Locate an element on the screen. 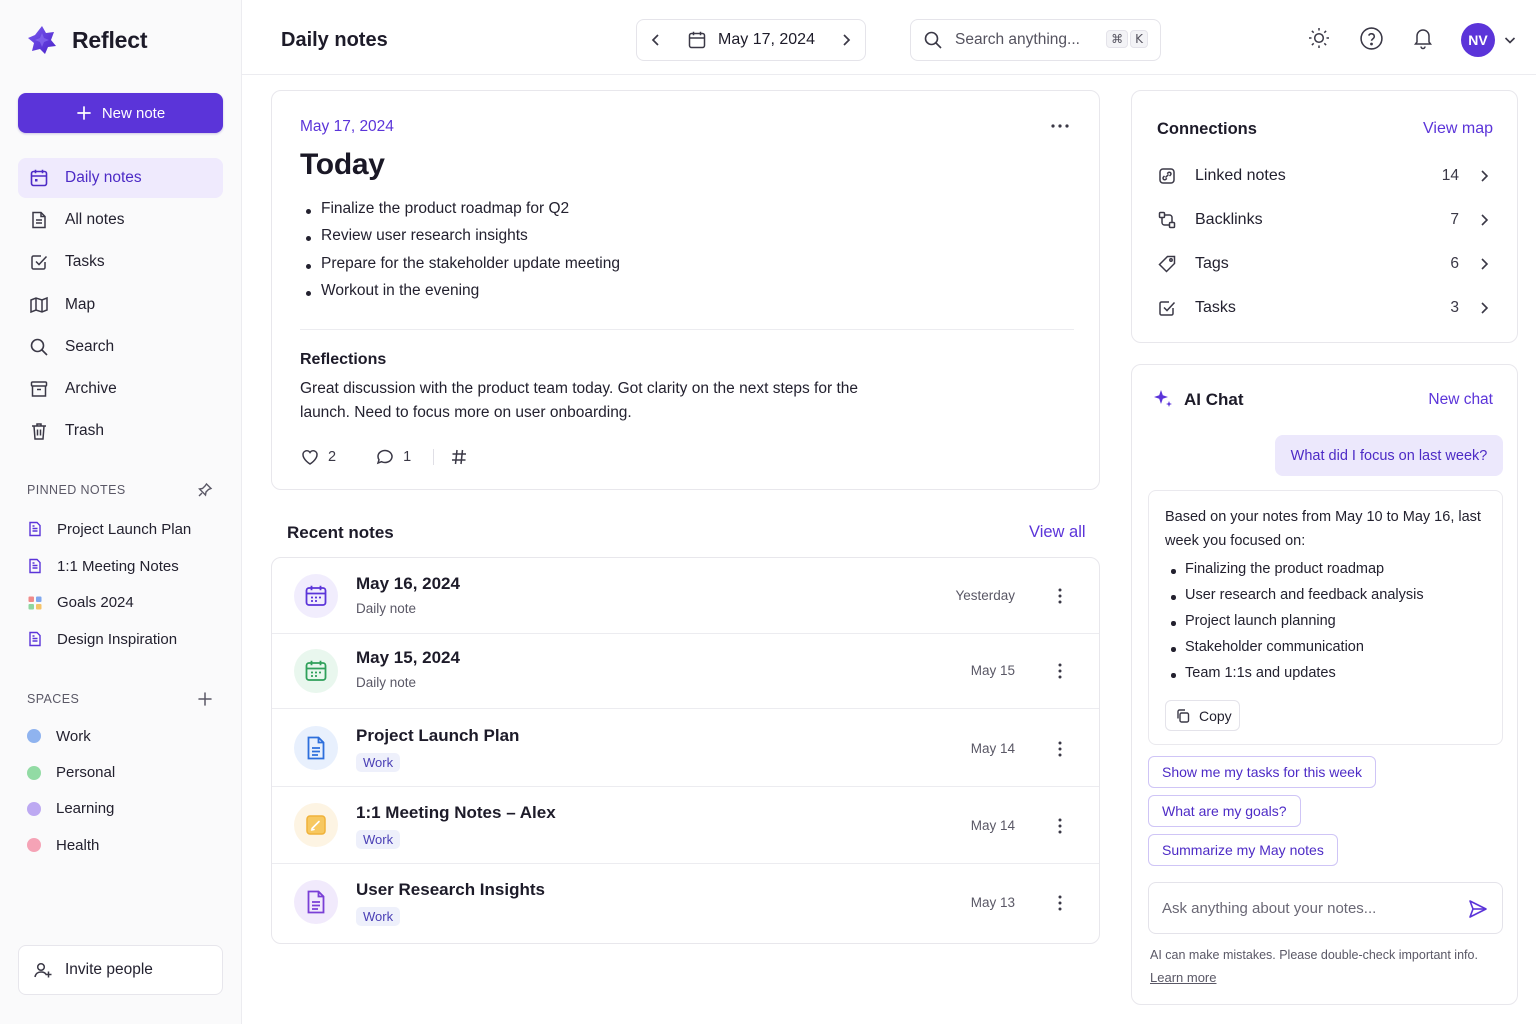 This screenshot has height=1024, width=1536. suggestion-chip: What are my goals? is located at coordinates (1224, 811).